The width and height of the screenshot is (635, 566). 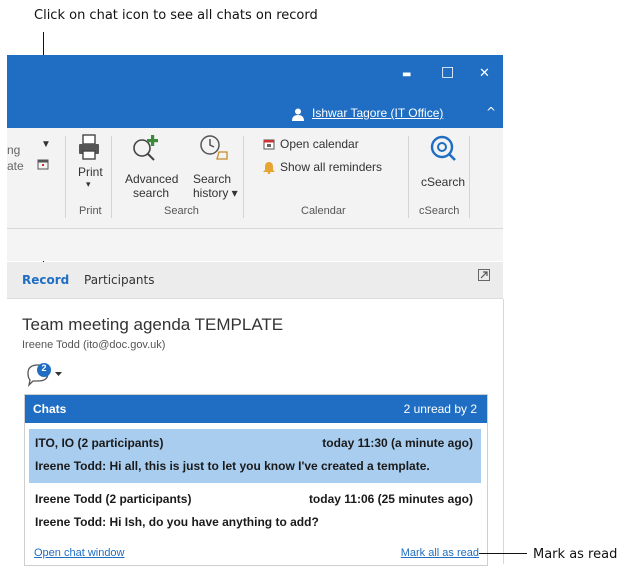 I want to click on search-history-icon, so click(x=214, y=147).